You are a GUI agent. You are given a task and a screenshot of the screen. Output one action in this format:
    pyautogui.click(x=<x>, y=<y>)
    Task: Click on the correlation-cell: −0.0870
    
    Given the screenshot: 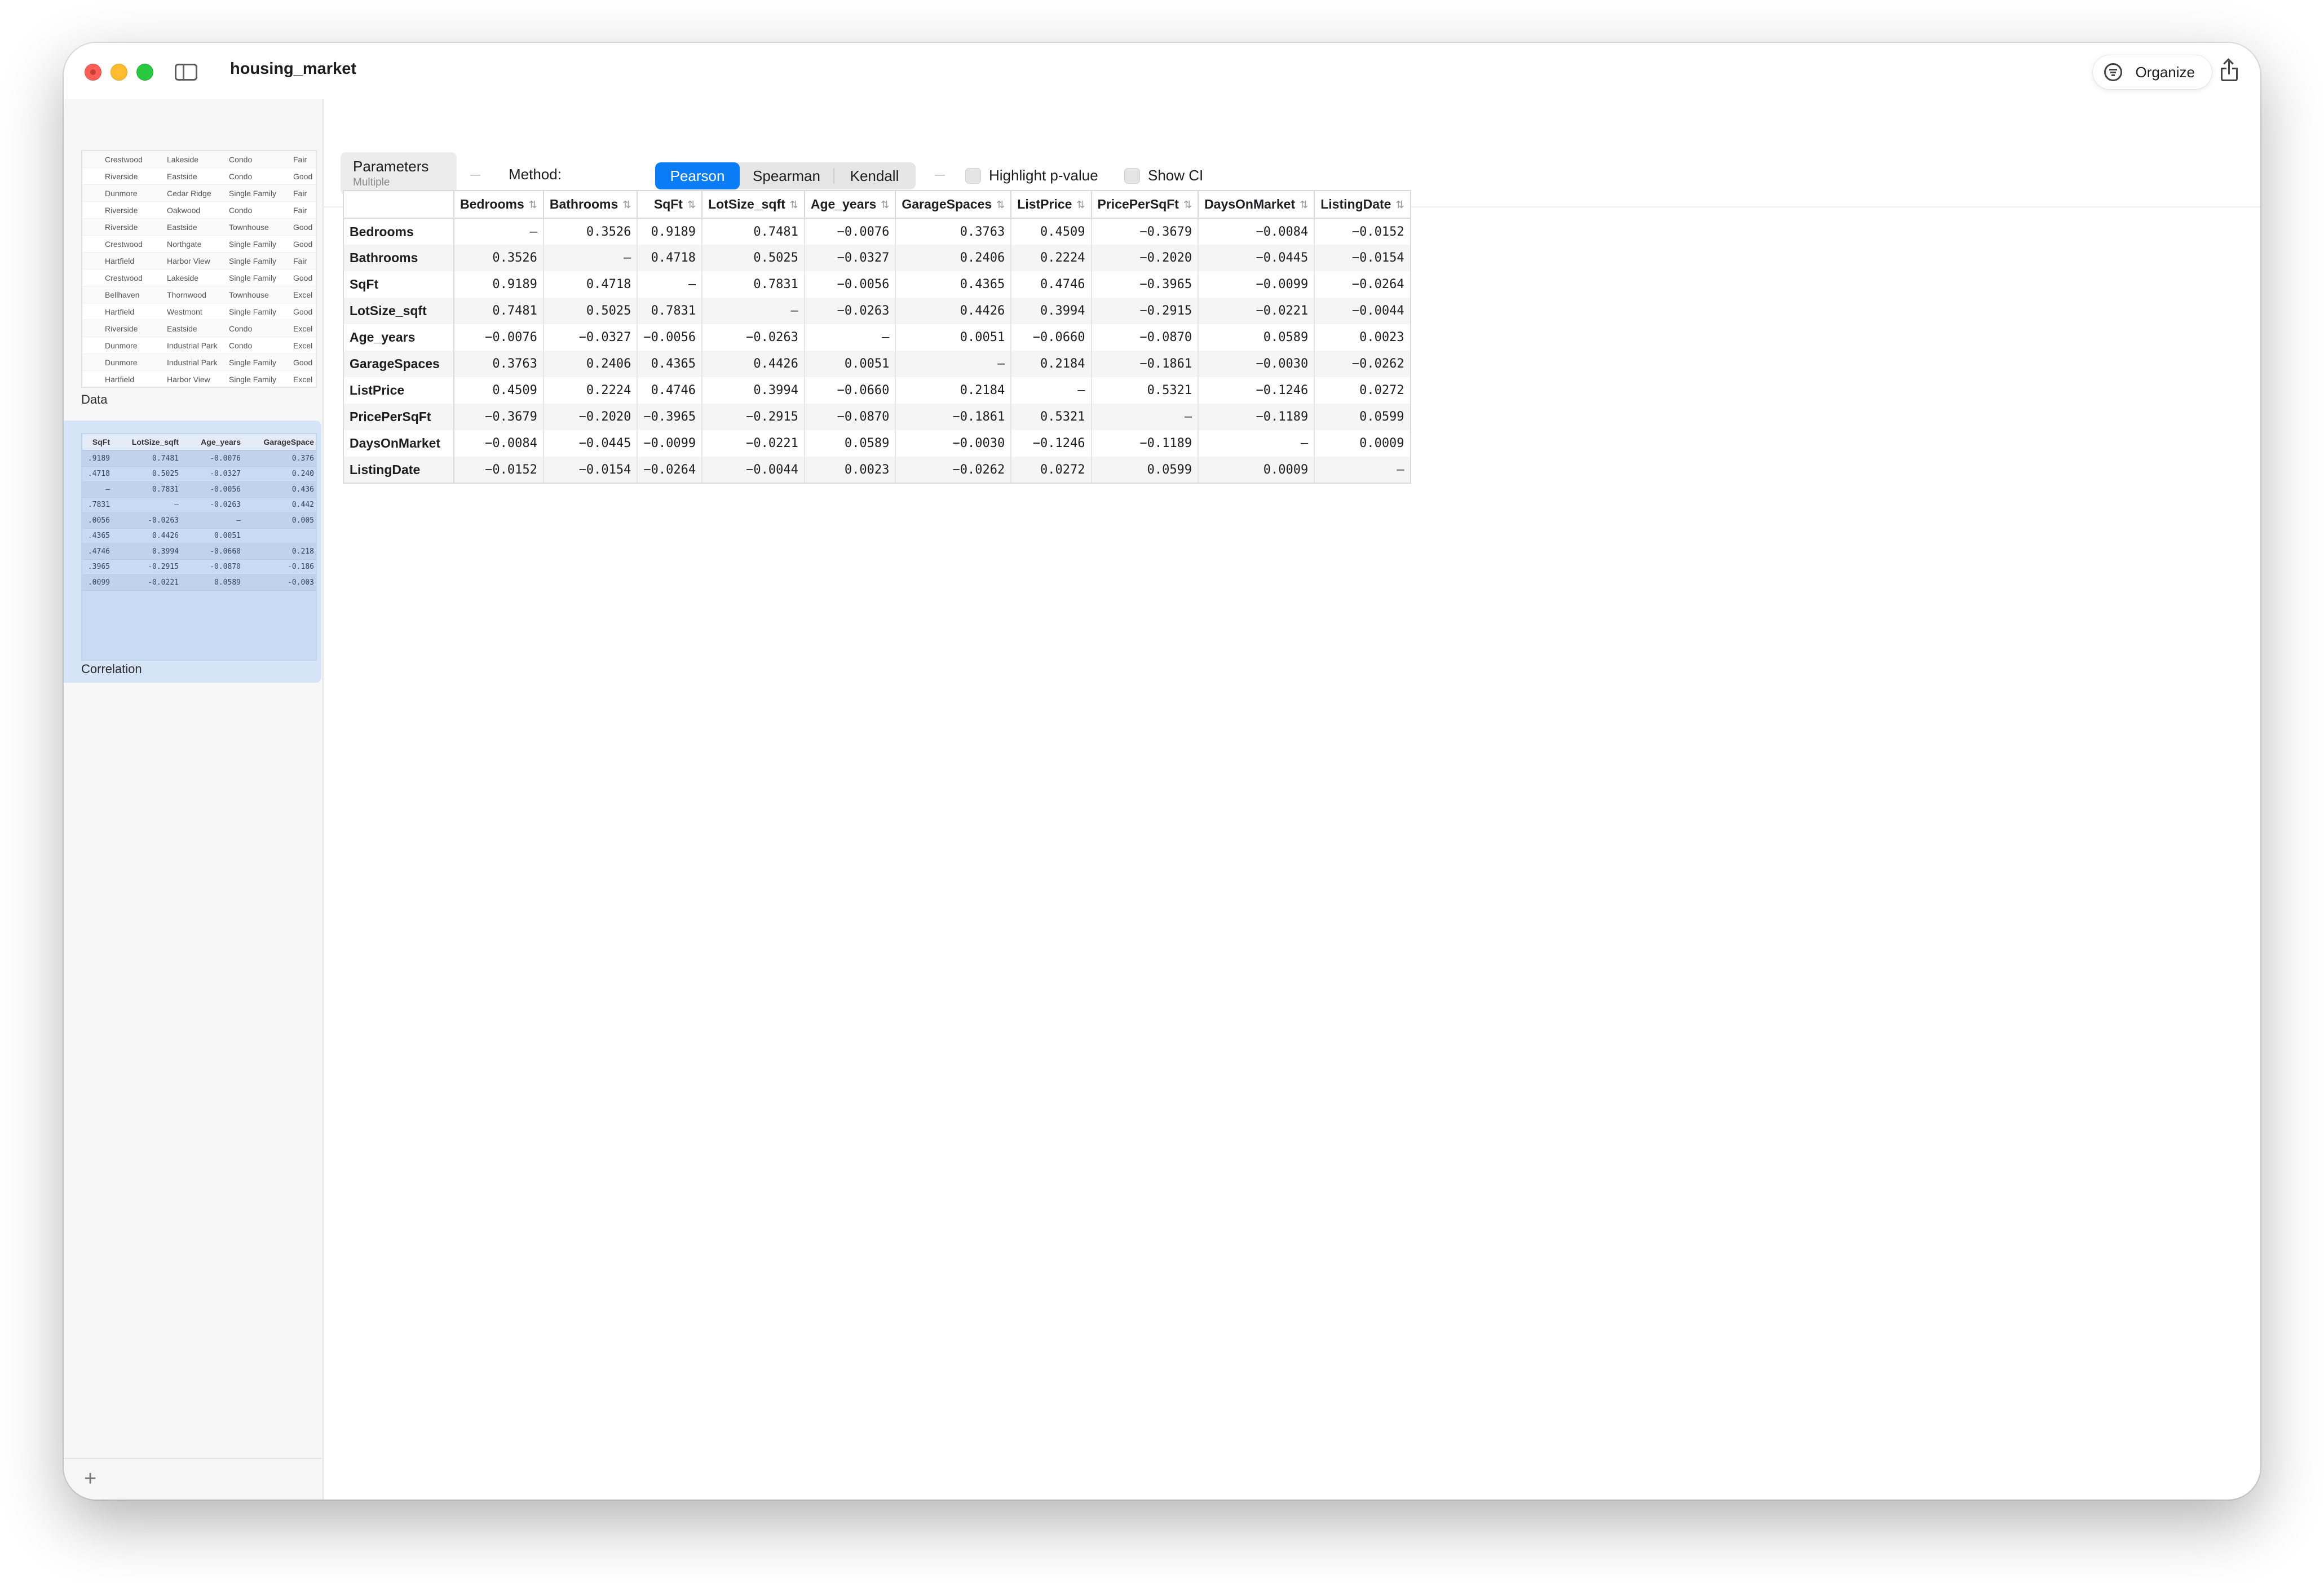 What is the action you would take?
    pyautogui.click(x=1145, y=337)
    